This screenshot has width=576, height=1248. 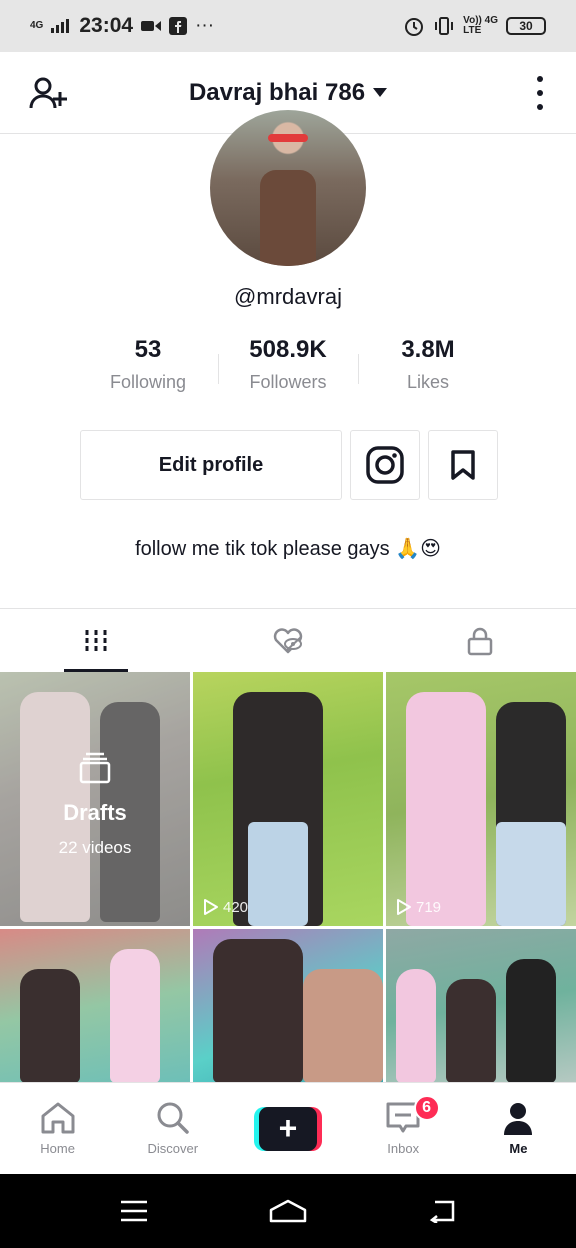 What do you see at coordinates (57, 1148) in the screenshot?
I see `nav-label: Home` at bounding box center [57, 1148].